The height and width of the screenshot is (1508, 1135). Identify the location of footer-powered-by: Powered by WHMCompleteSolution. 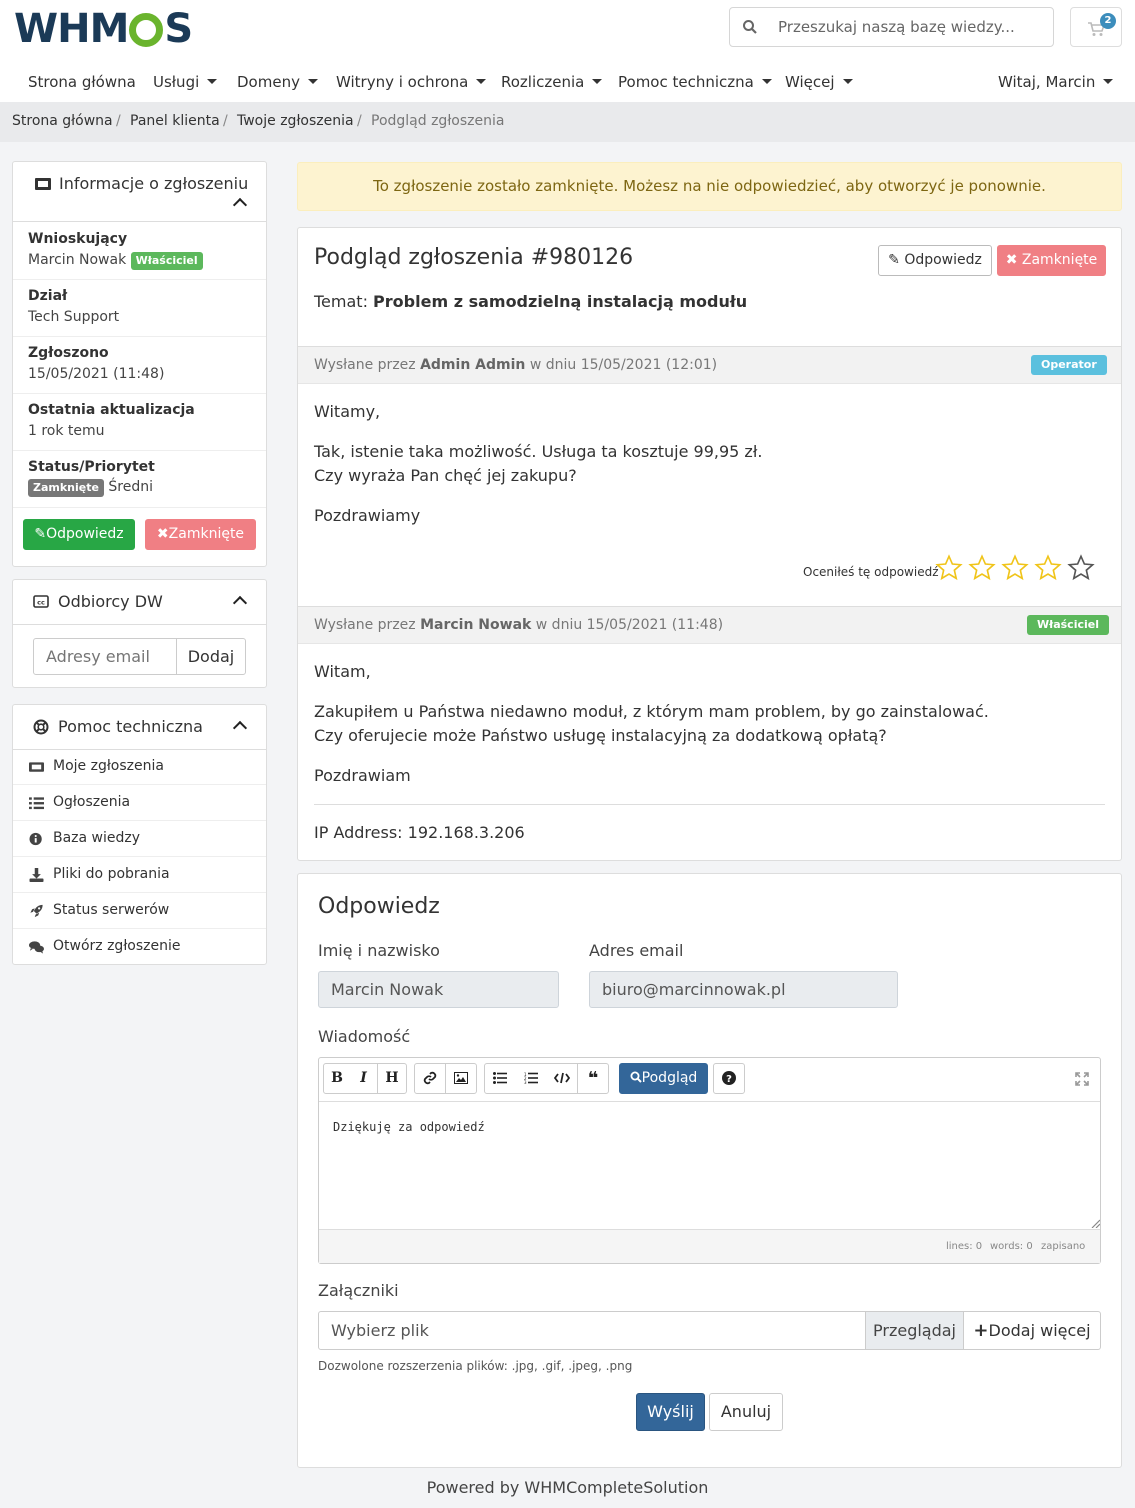
(567, 1487).